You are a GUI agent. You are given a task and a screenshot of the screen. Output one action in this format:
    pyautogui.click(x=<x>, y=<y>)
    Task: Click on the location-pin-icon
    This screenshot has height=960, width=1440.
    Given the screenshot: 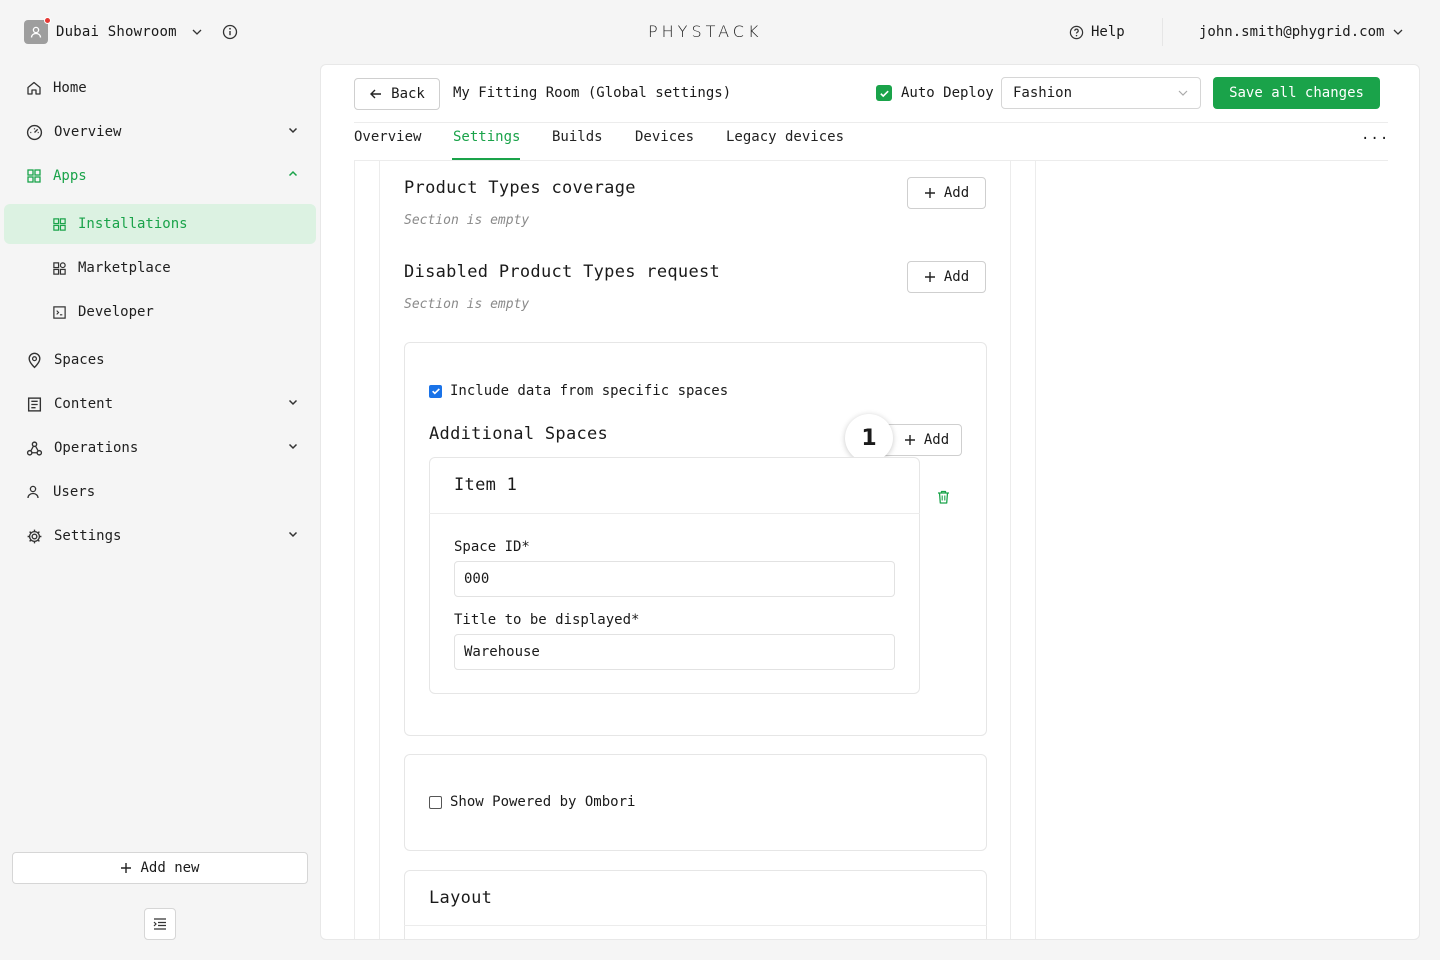 What is the action you would take?
    pyautogui.click(x=34, y=360)
    